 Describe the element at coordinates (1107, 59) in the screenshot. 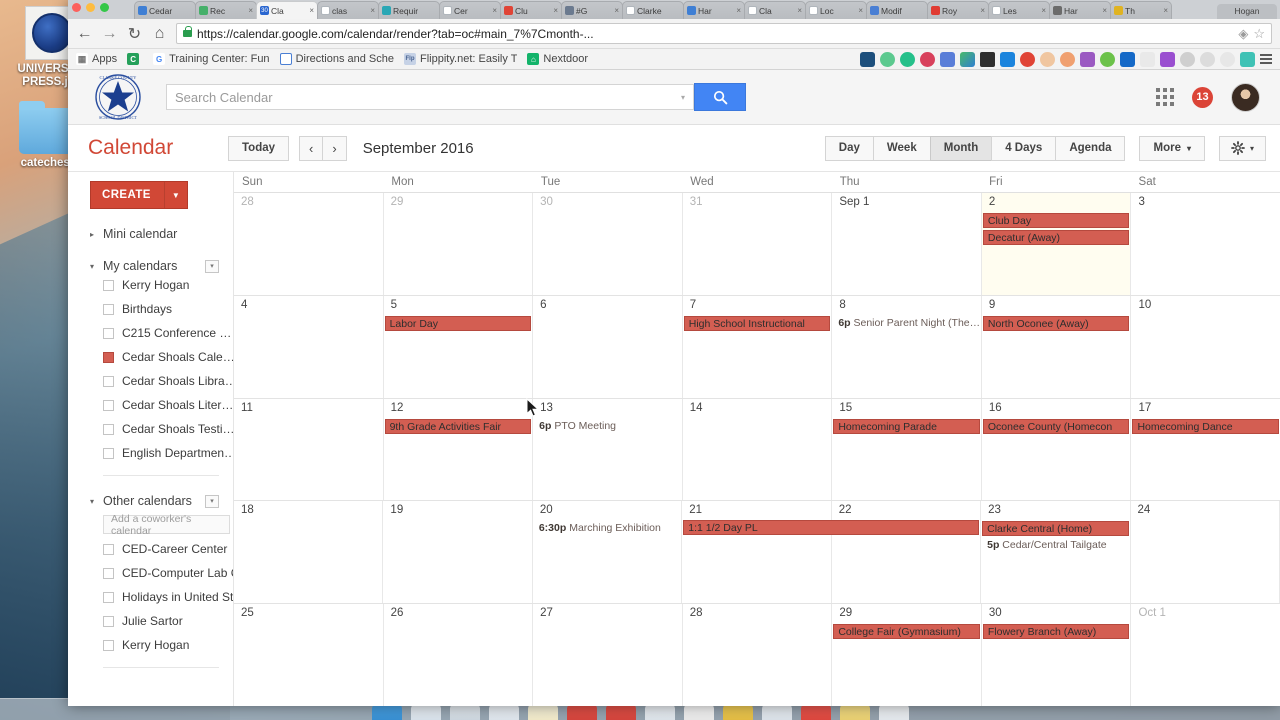

I see `plus-green-icon` at that location.